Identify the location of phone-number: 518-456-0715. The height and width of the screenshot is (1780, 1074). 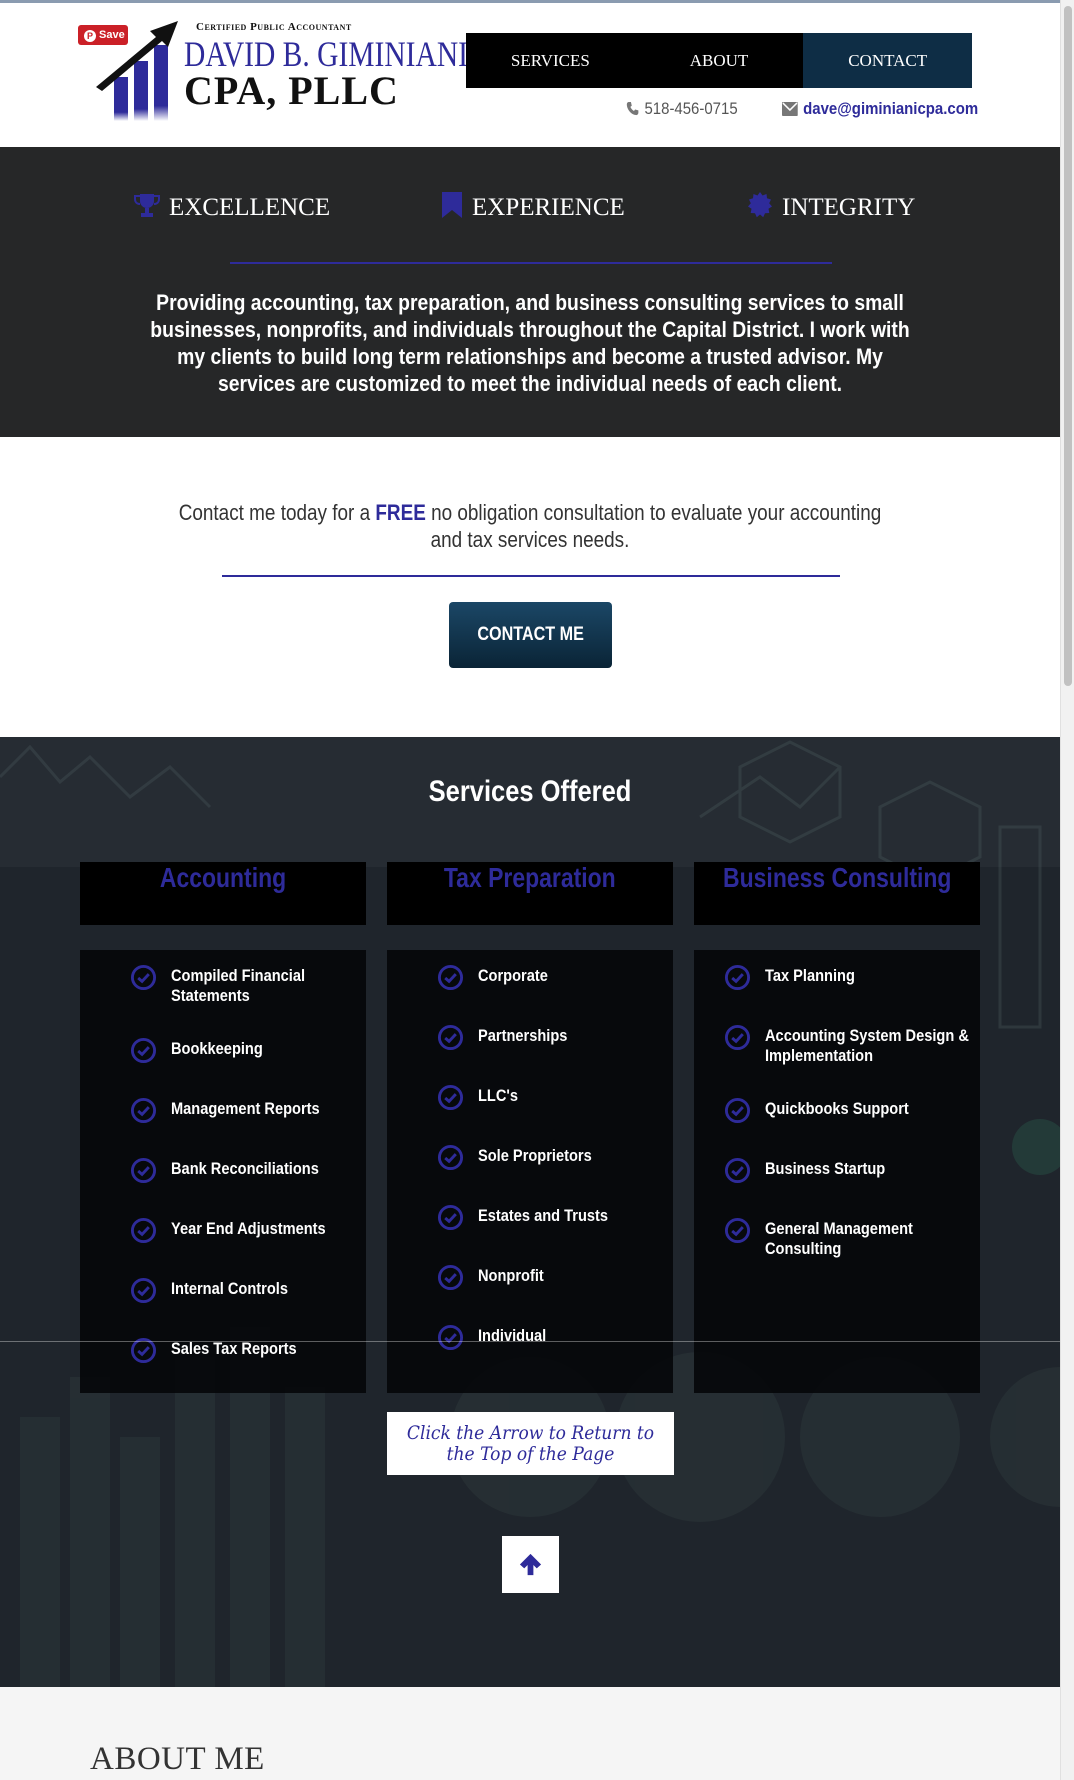
(691, 108).